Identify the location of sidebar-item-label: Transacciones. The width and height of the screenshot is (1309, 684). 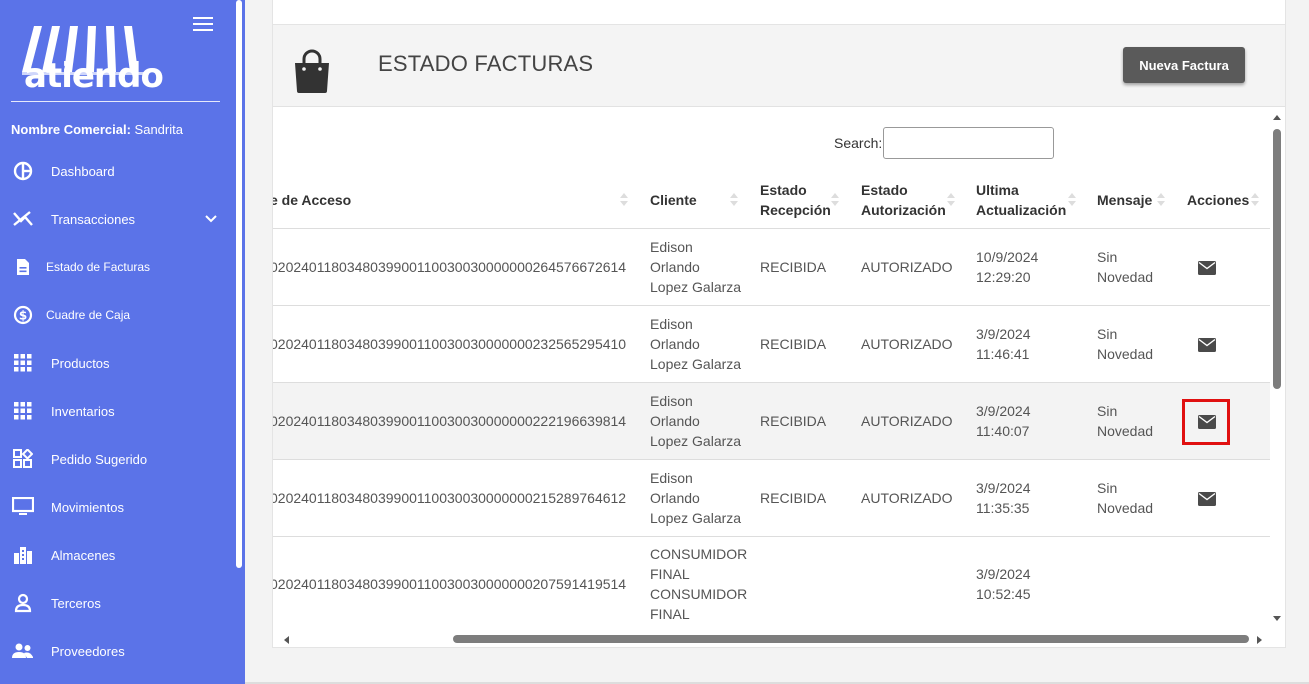
(93, 219).